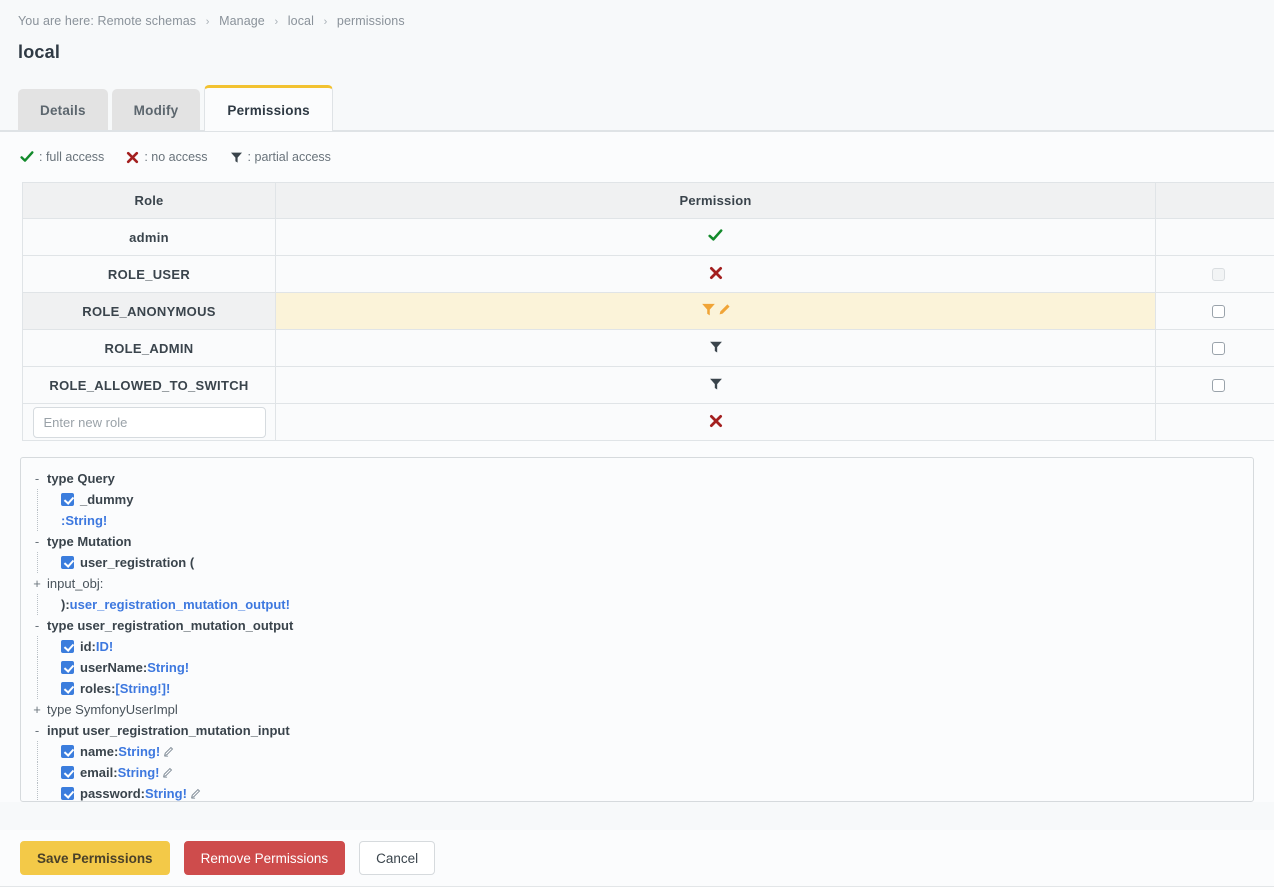 The height and width of the screenshot is (887, 1274). I want to click on filter-edit-icon, so click(716, 309).